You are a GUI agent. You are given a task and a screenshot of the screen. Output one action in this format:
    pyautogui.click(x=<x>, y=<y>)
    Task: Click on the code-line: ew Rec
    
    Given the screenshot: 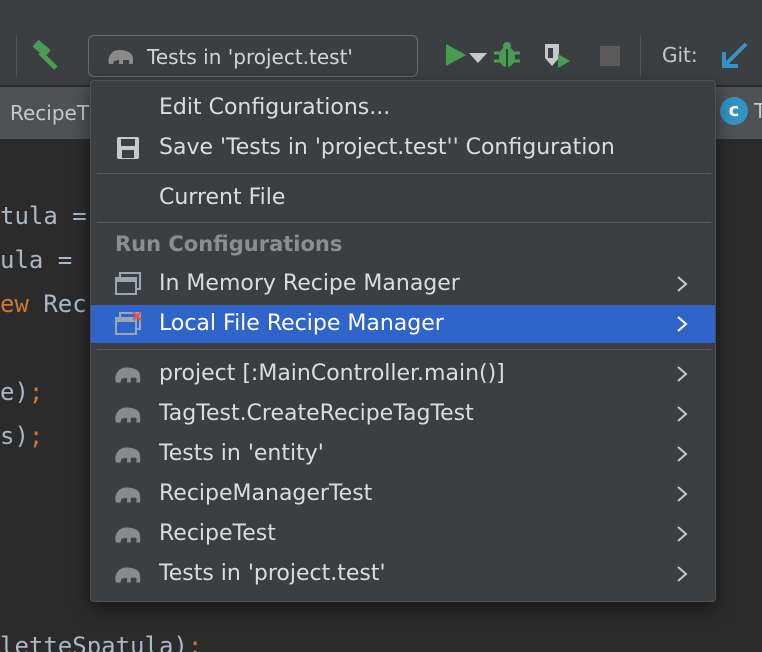 What is the action you would take?
    pyautogui.click(x=43, y=304)
    